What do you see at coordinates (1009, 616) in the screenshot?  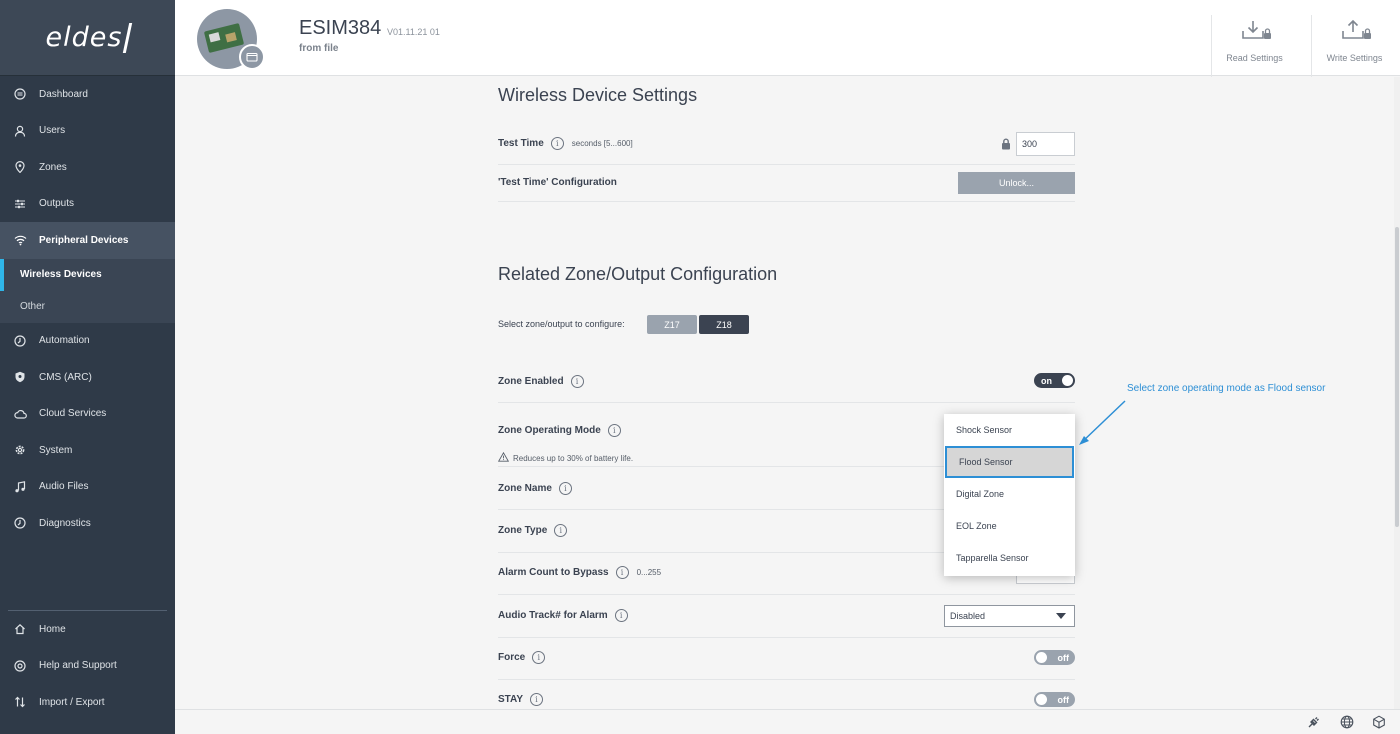 I see `audio-track-select: Disabled` at bounding box center [1009, 616].